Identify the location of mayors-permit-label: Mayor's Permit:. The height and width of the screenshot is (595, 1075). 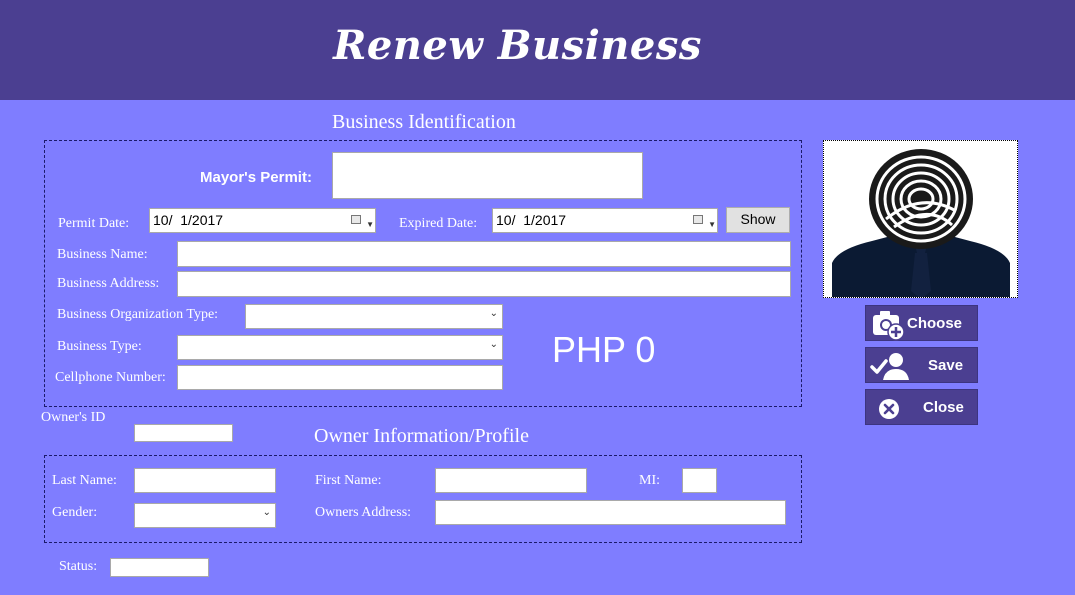
(256, 177).